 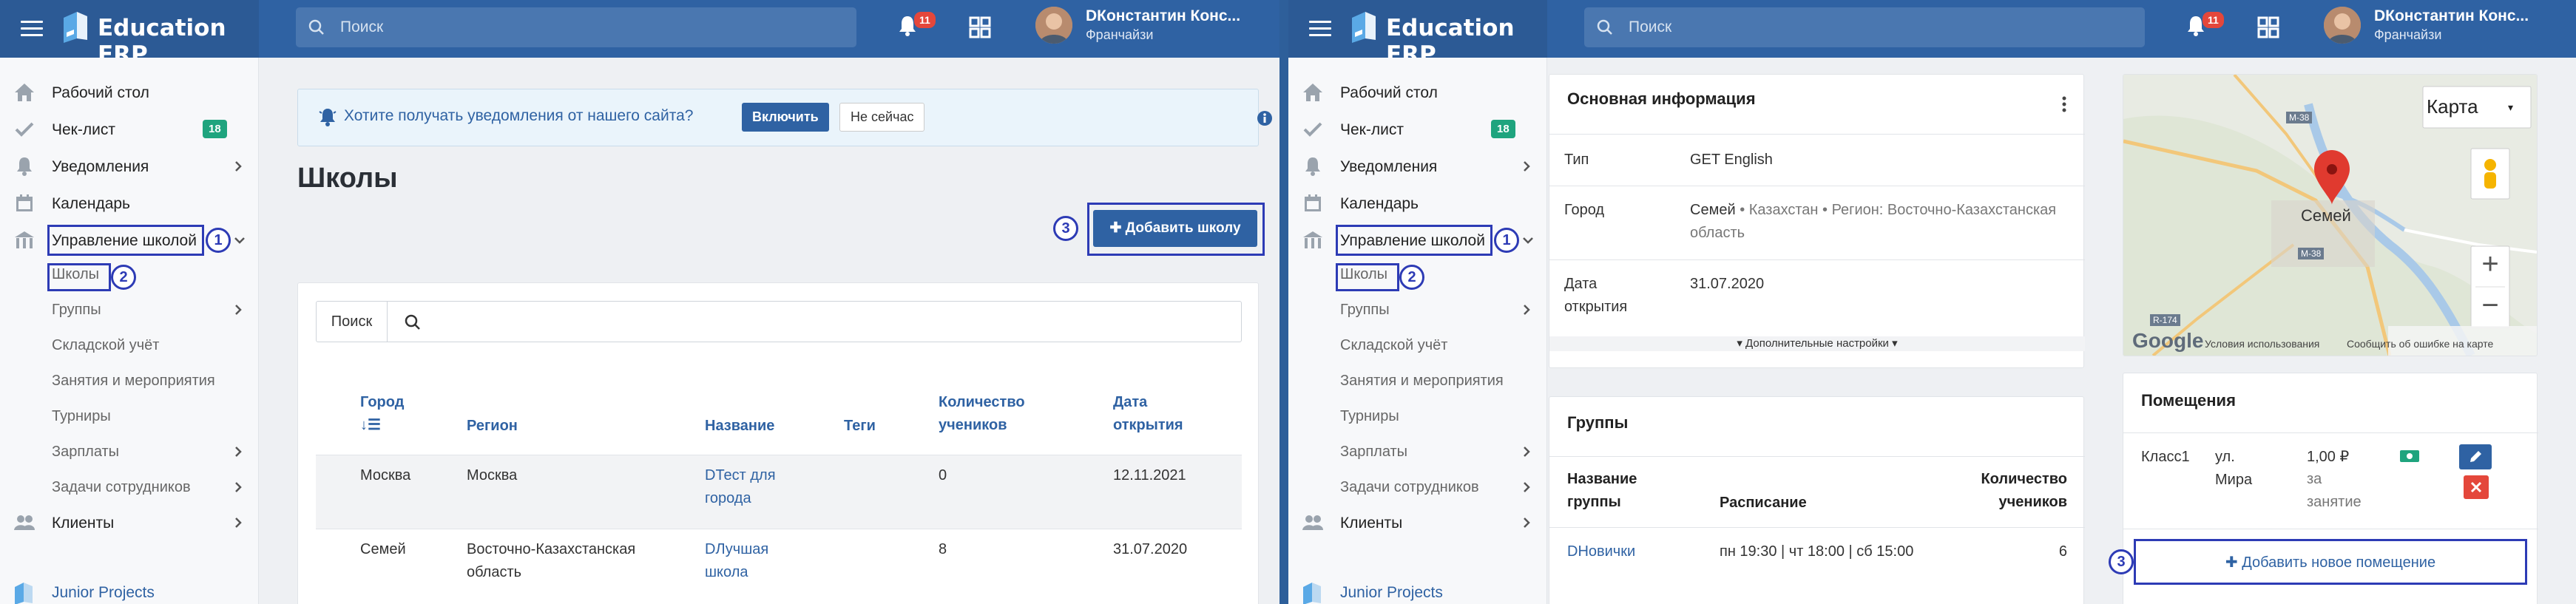 What do you see at coordinates (24, 522) in the screenshot?
I see `users-icon` at bounding box center [24, 522].